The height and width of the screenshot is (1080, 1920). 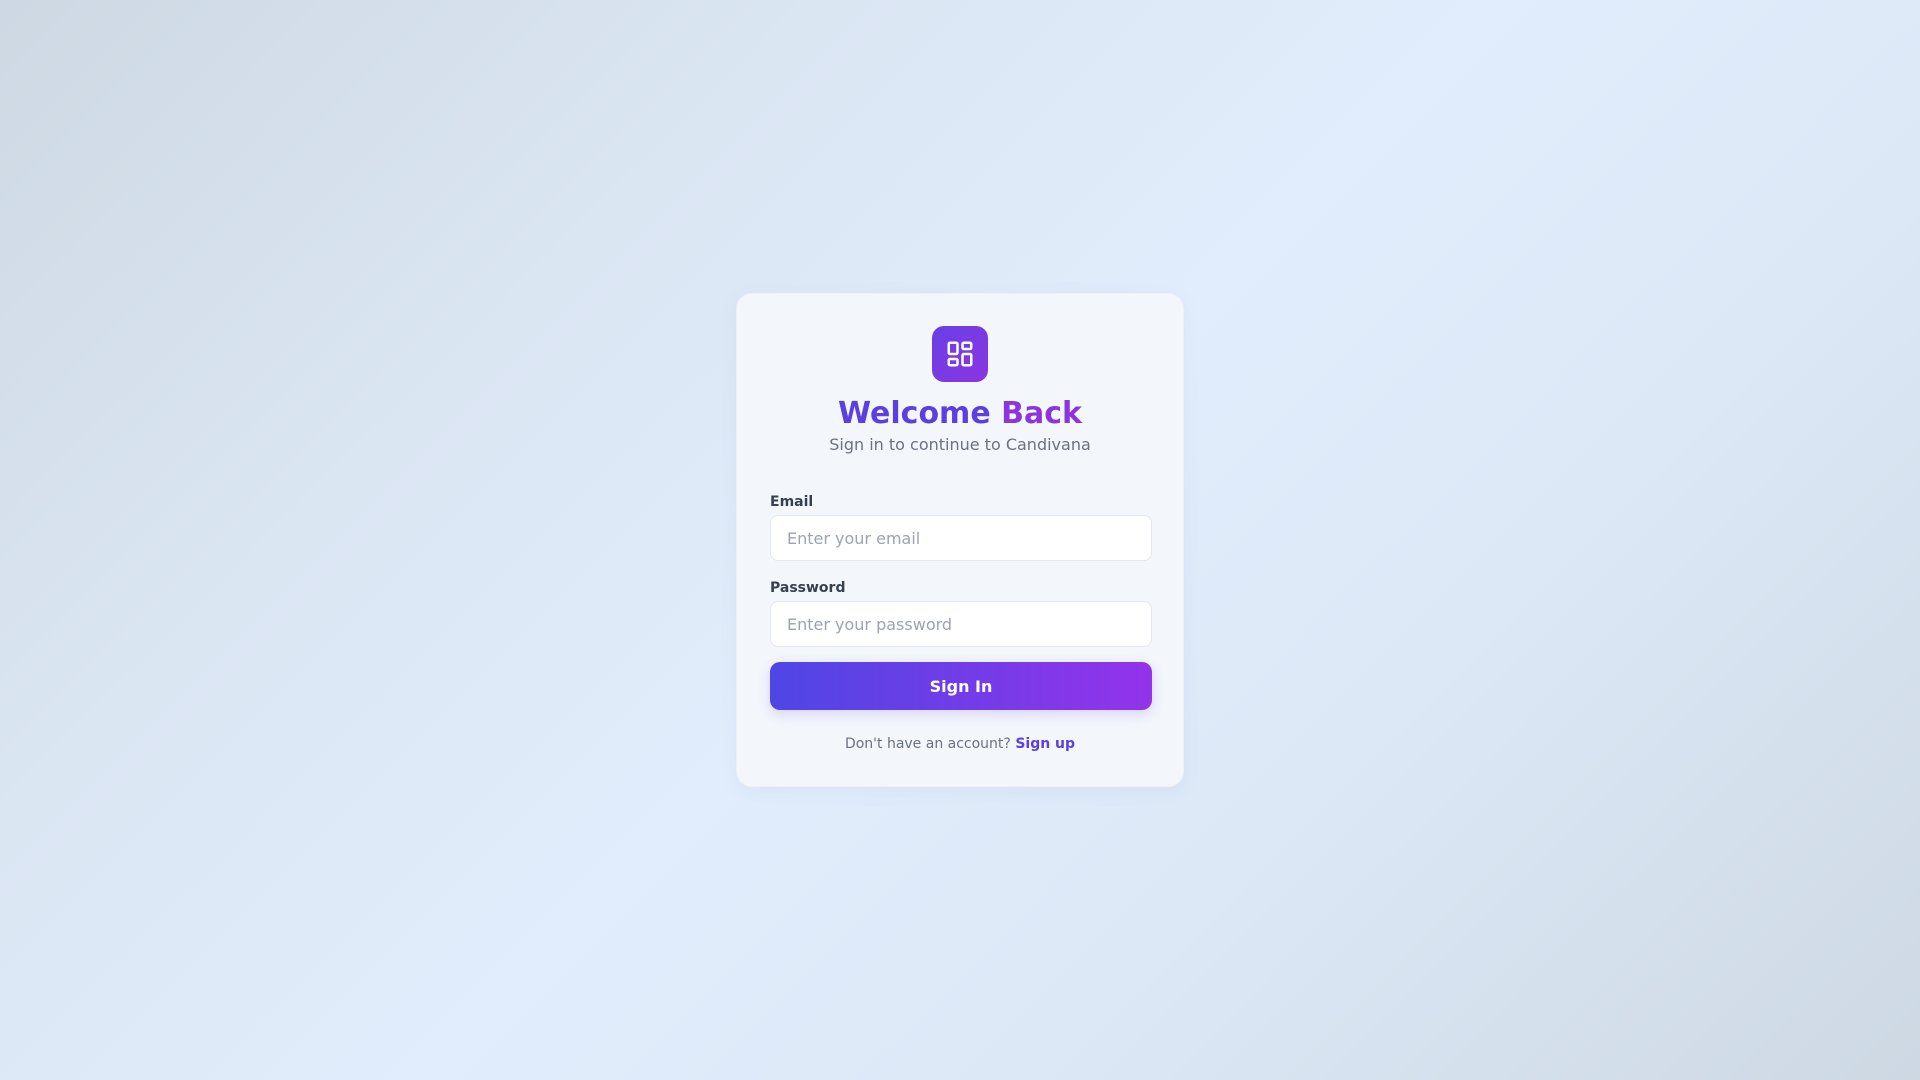 What do you see at coordinates (808, 588) in the screenshot?
I see `password-label: Password` at bounding box center [808, 588].